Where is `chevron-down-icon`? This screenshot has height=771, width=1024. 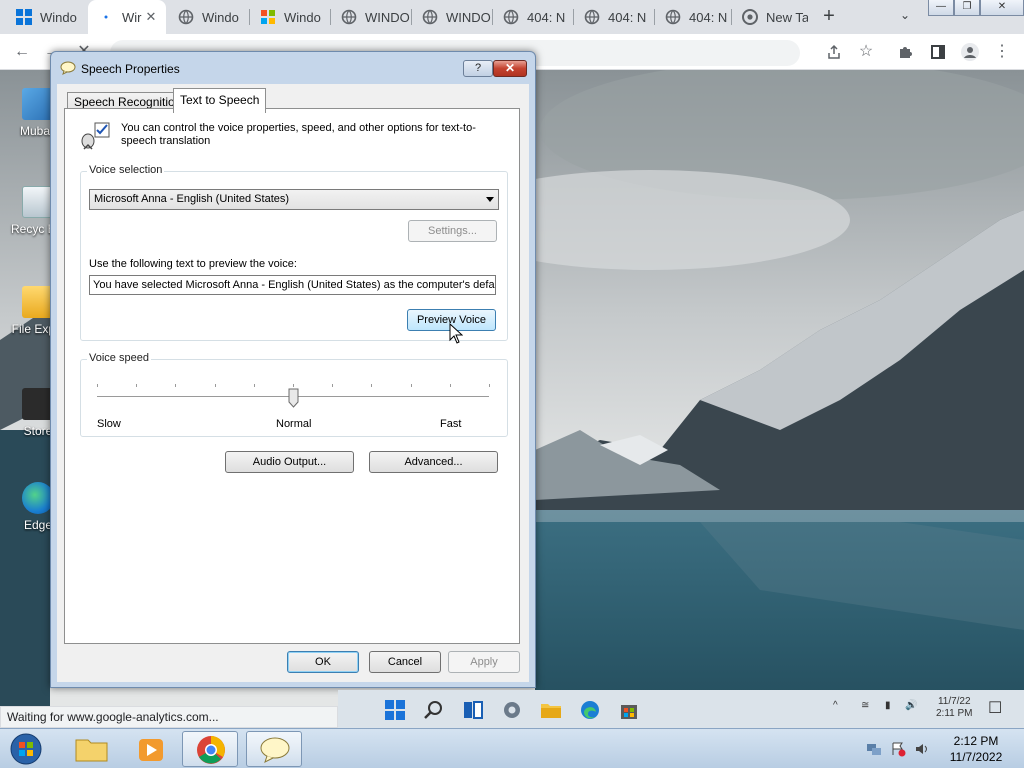
chevron-down-icon is located at coordinates (490, 199).